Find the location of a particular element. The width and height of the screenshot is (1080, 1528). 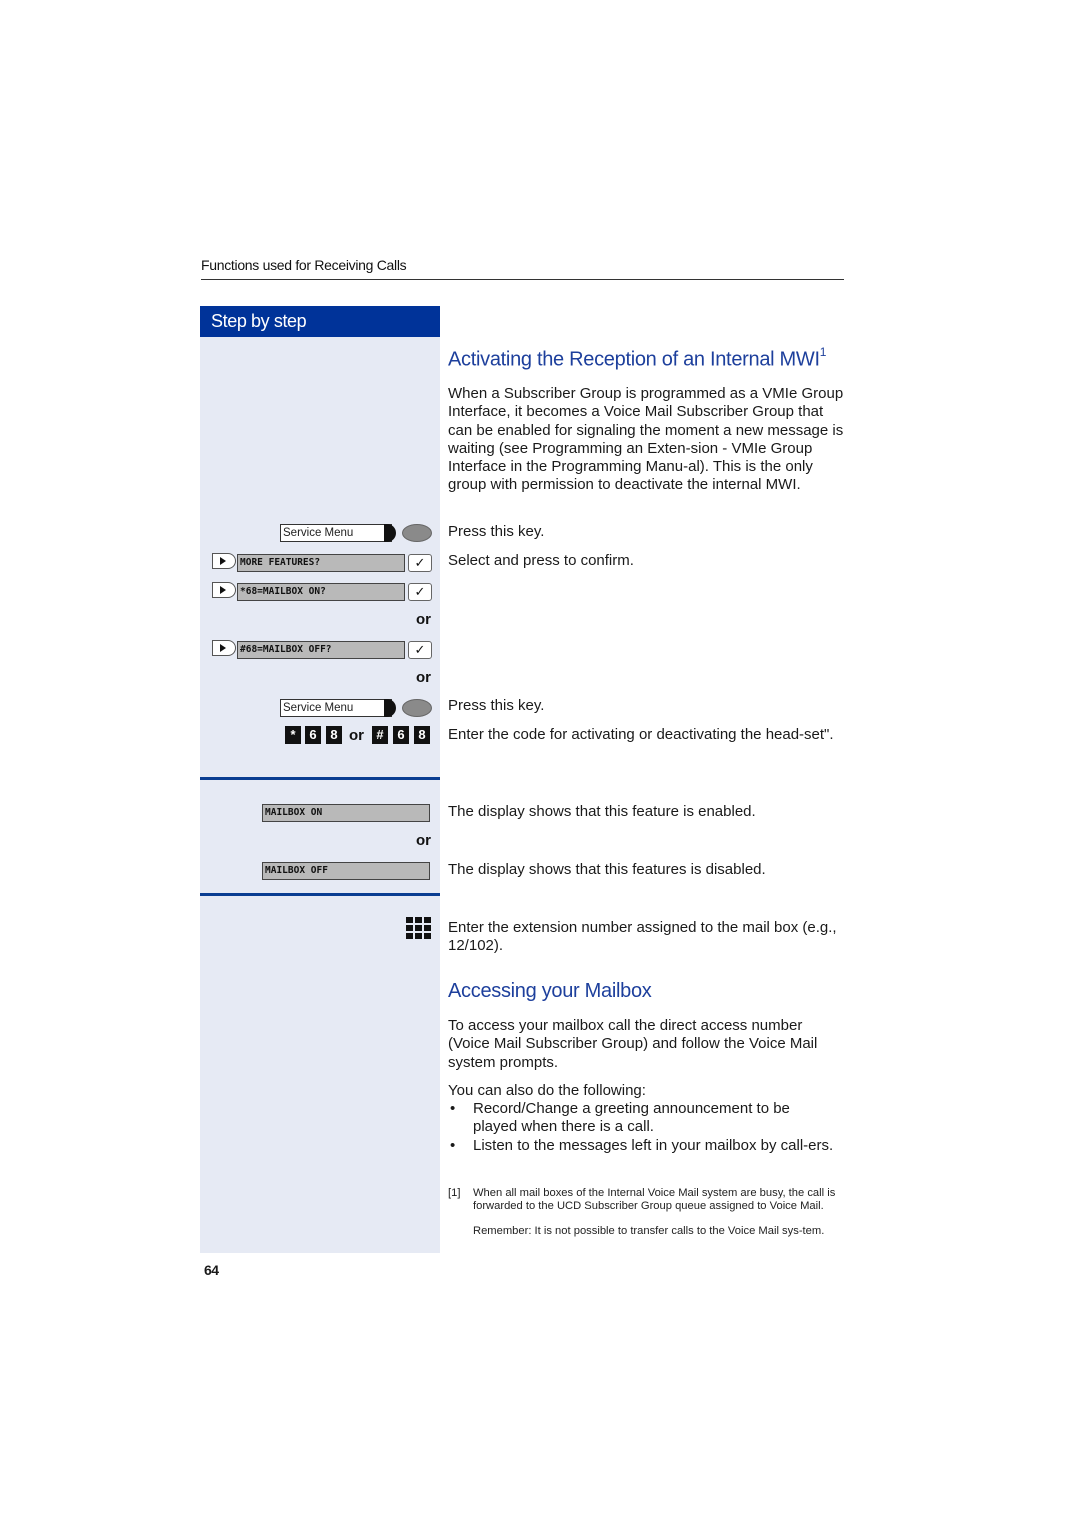

header-divider is located at coordinates (522, 279).